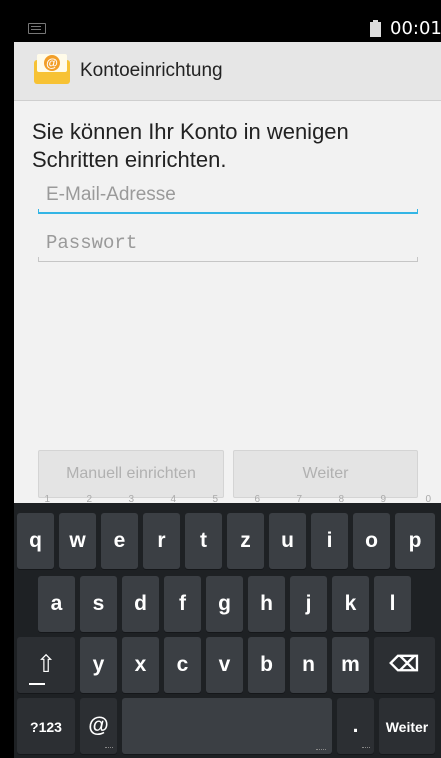  What do you see at coordinates (182, 604) in the screenshot?
I see `key-f: f` at bounding box center [182, 604].